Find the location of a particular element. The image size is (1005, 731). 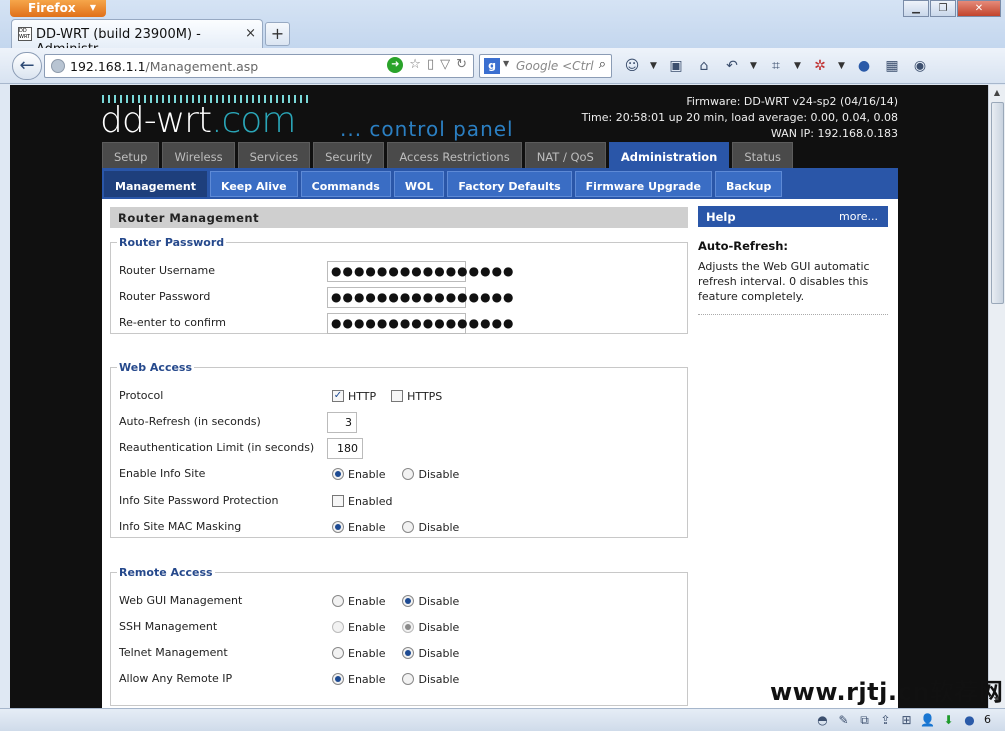

confirm-password-field: ●●●●●●●●●●●●●●●● is located at coordinates (420, 323).